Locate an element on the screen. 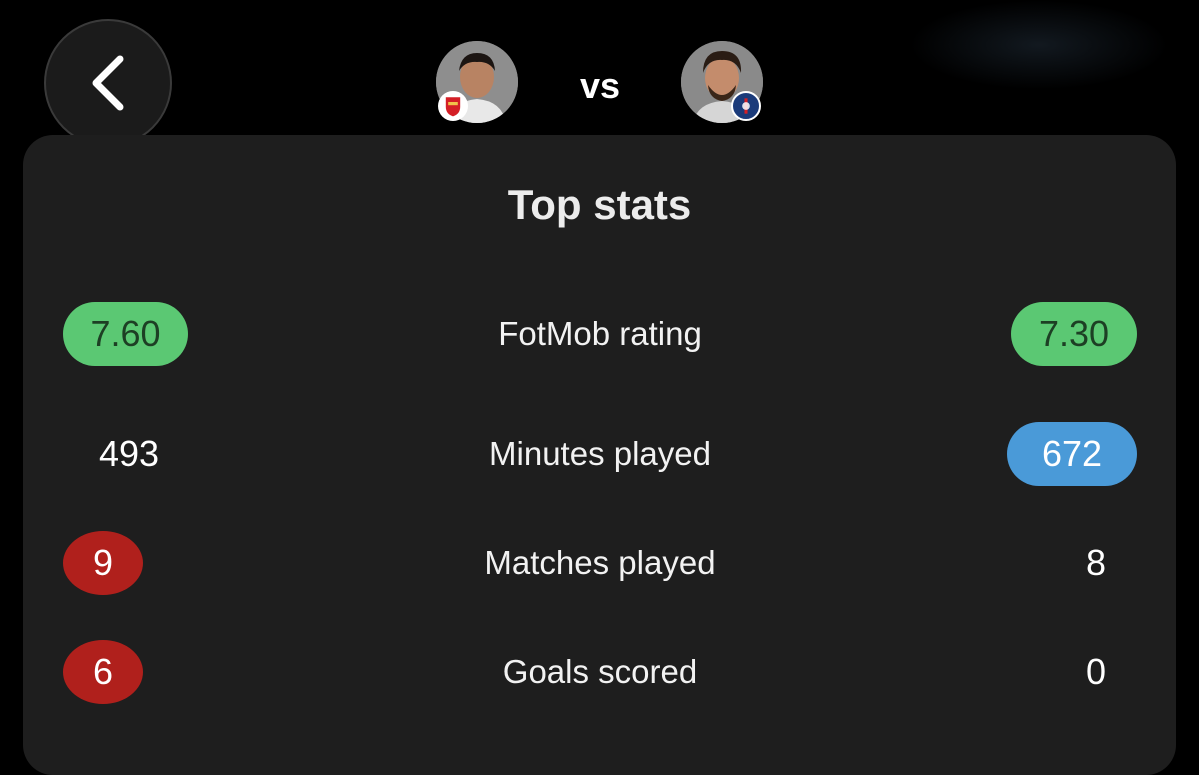 The height and width of the screenshot is (775, 1199). left-stat-value: 493 is located at coordinates (129, 453).